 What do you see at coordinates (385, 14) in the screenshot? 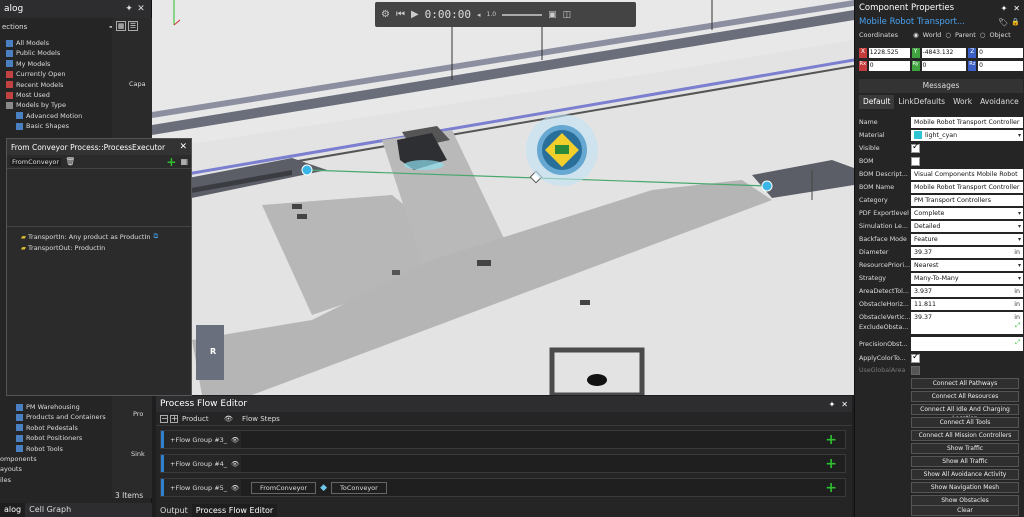
I see `settings-gear-icon: ⚙` at bounding box center [385, 14].